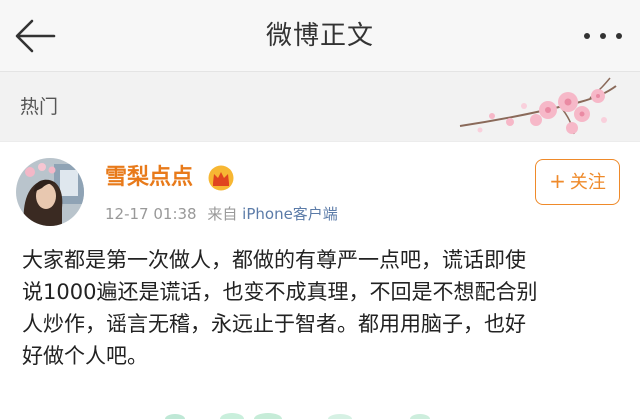 The width and height of the screenshot is (640, 419). Describe the element at coordinates (85, 356) in the screenshot. I see `post-text-line: 好做个人吧。` at that location.